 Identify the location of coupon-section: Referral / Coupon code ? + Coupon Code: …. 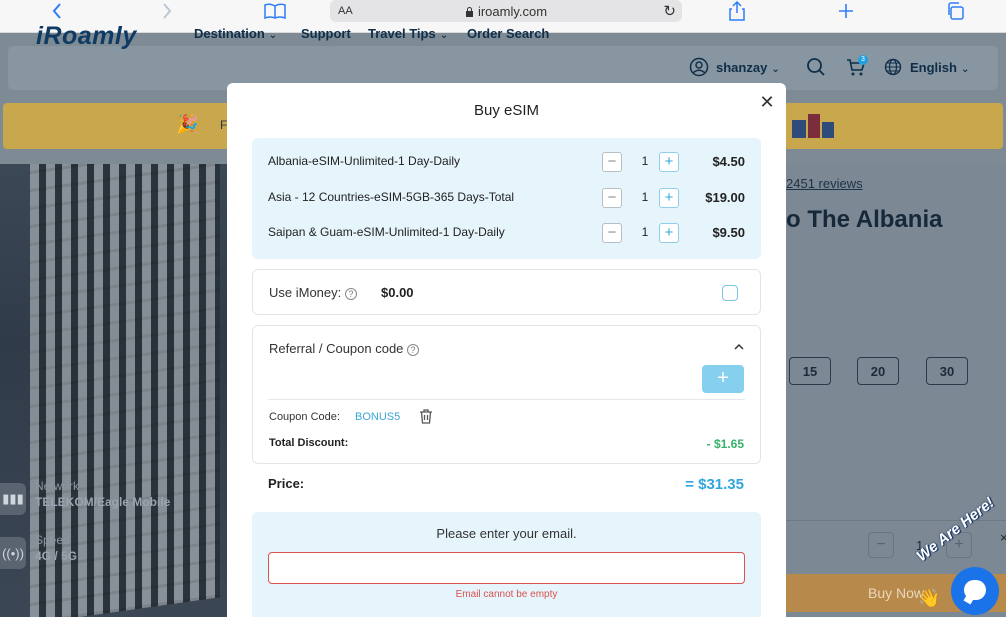
(506, 394).